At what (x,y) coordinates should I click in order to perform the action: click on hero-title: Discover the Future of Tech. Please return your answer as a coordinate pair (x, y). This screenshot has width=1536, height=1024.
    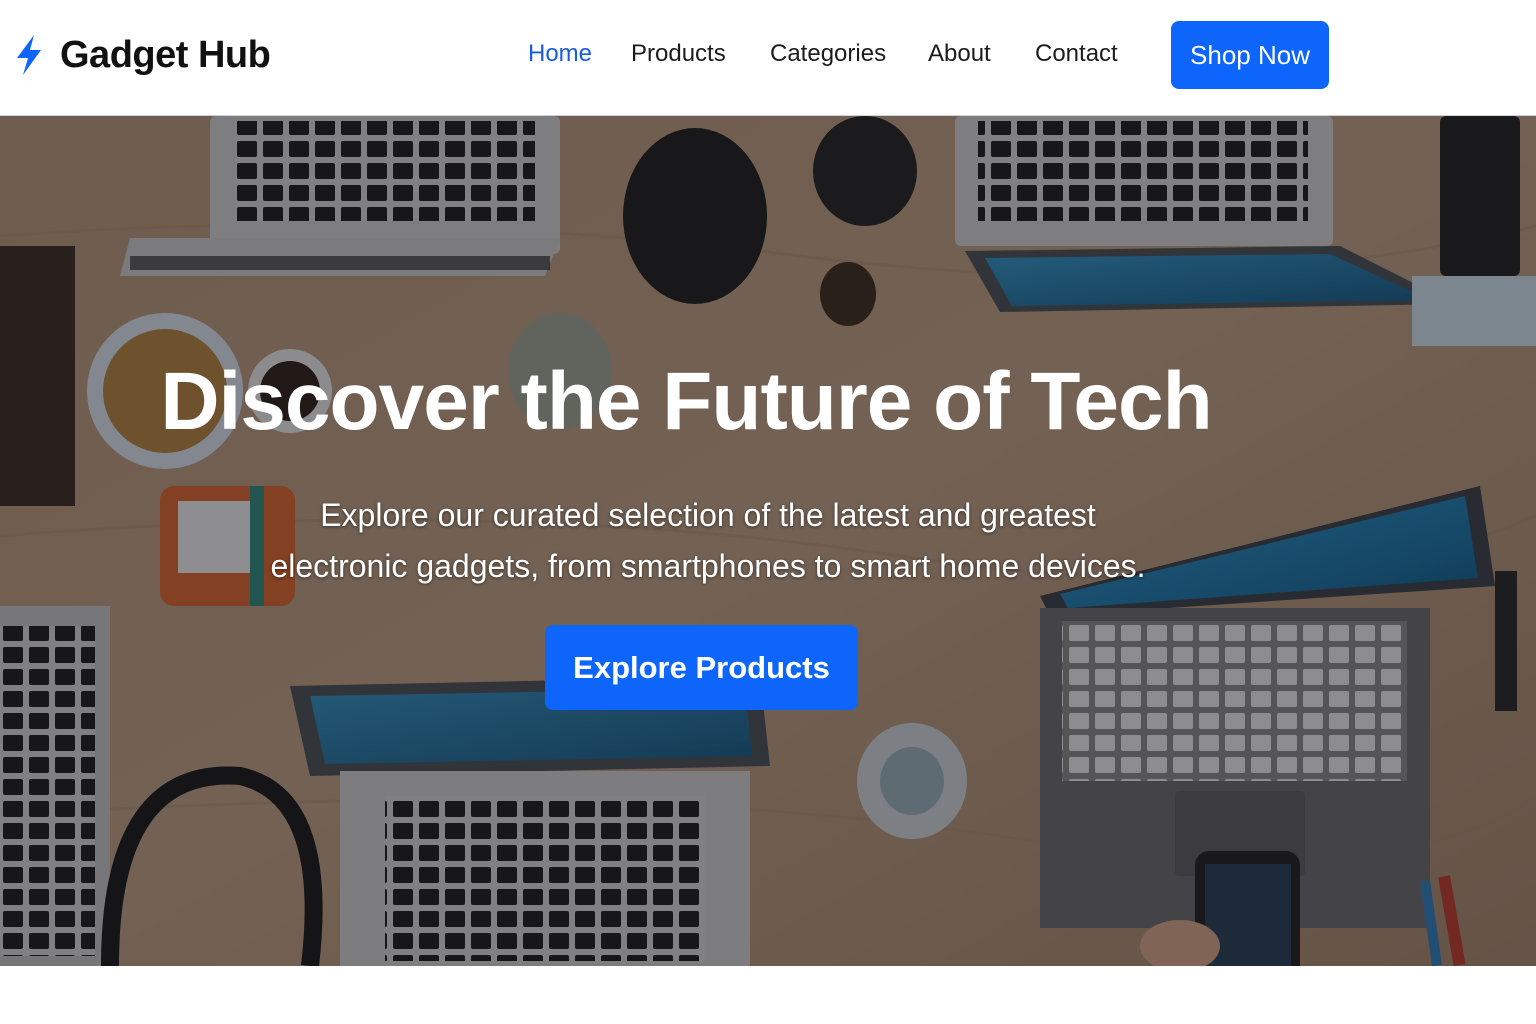
    Looking at the image, I should click on (686, 401).